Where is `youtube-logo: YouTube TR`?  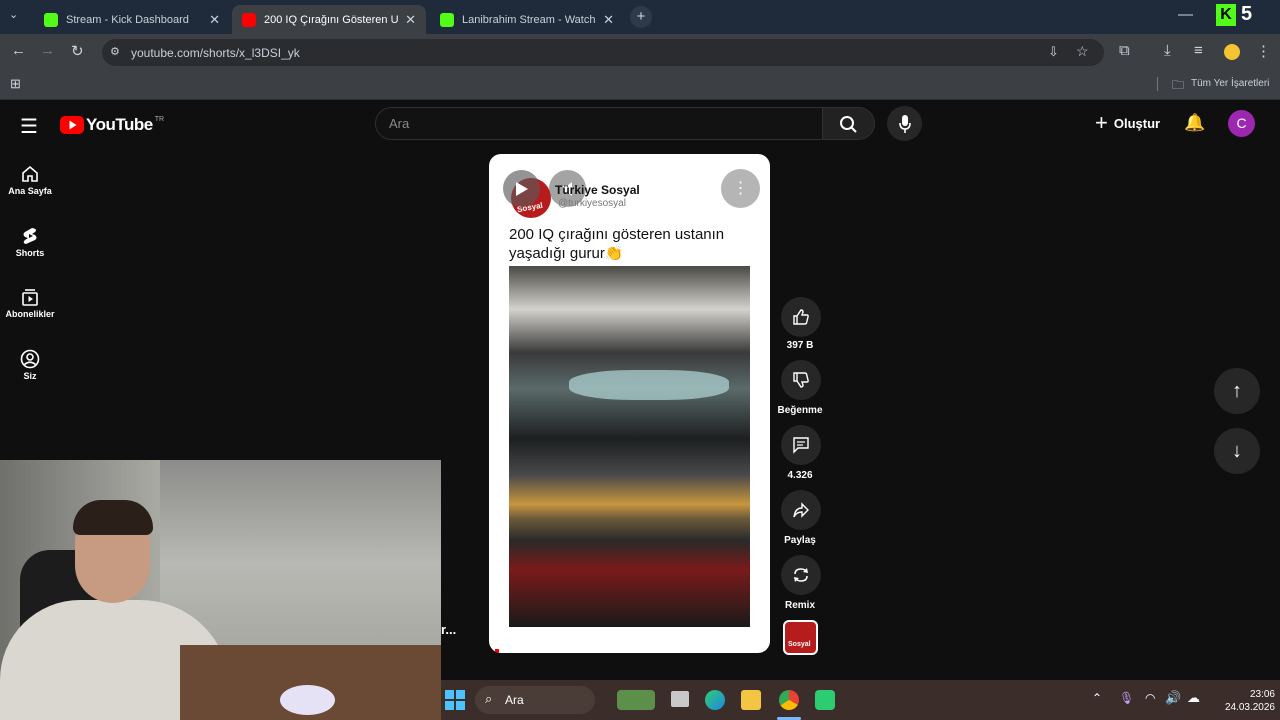
youtube-logo: YouTube TR is located at coordinates (112, 125).